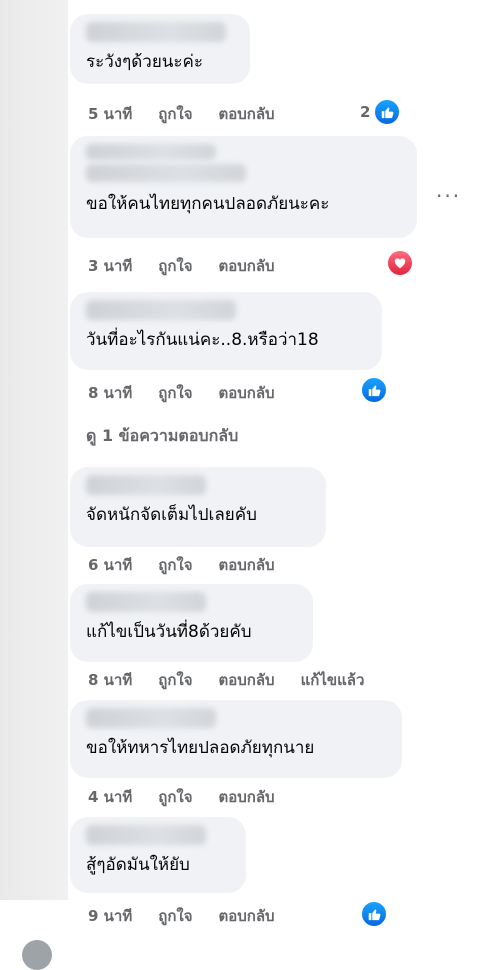 This screenshot has height=970, width=500. What do you see at coordinates (200, 748) in the screenshot?
I see `comment-text: ขอให้ทหารไทยปลอดภัยทุกนาย` at bounding box center [200, 748].